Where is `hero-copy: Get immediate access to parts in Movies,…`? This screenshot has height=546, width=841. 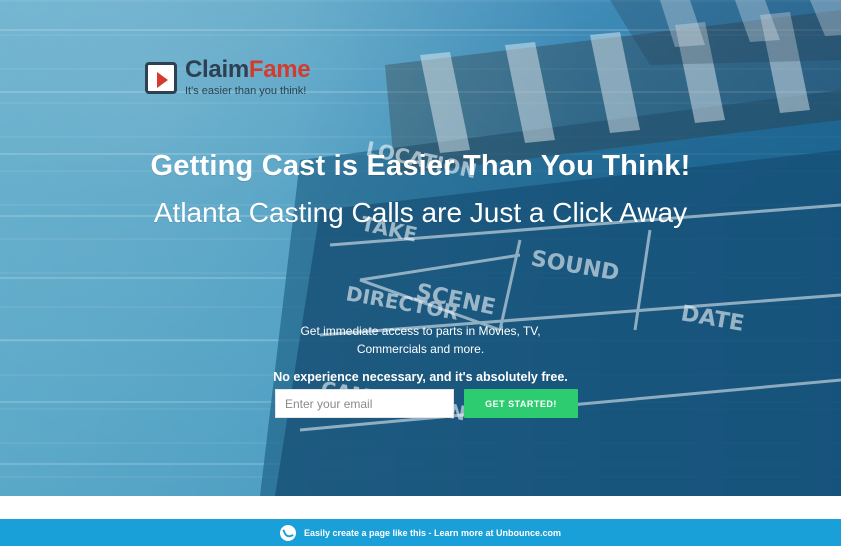 hero-copy: Get immediate access to parts in Movies,… is located at coordinates (420, 354).